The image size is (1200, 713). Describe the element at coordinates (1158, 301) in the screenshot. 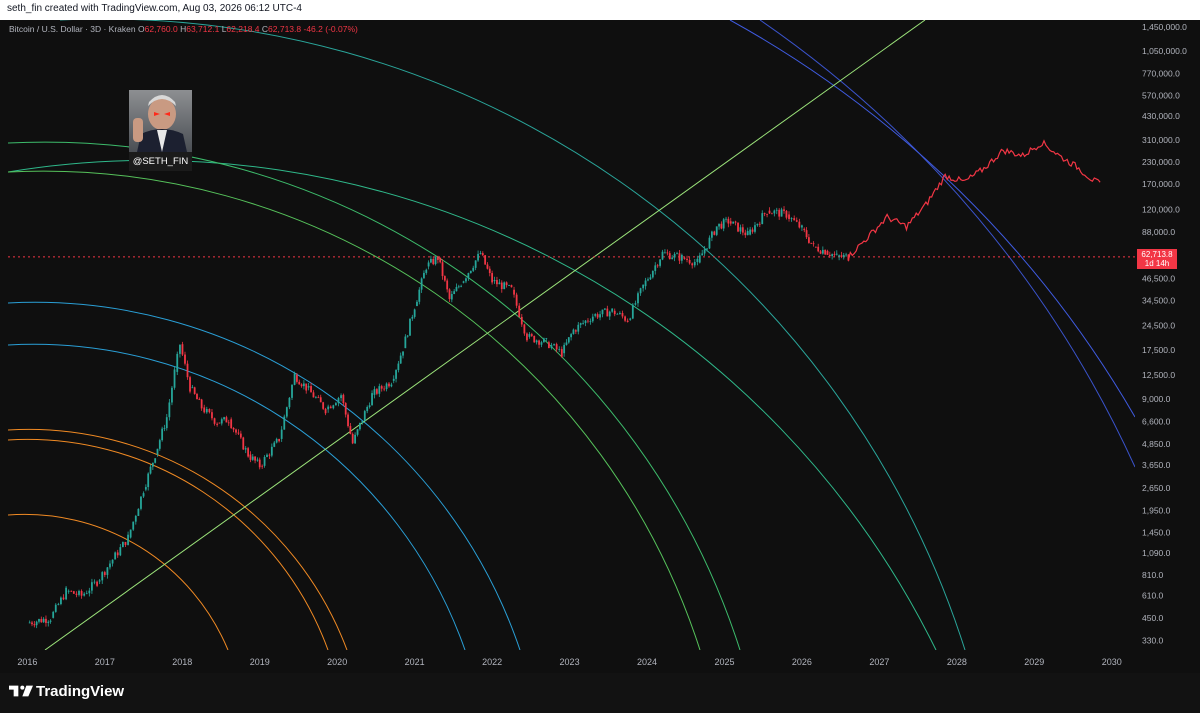

I see `y-tick-label: 34,500.0` at that location.